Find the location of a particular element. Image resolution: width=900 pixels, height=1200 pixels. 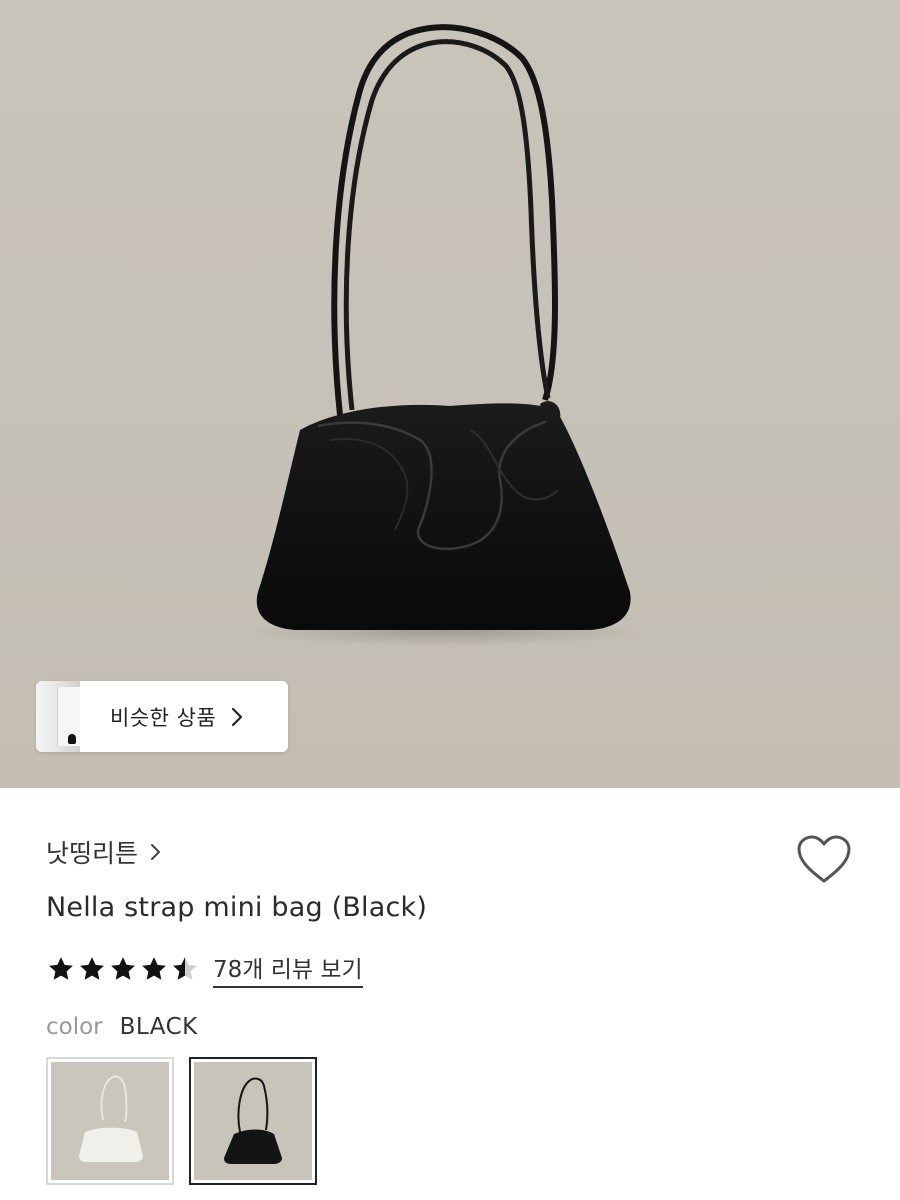

product-title: Nella strap mini bag (Black) is located at coordinates (237, 907).